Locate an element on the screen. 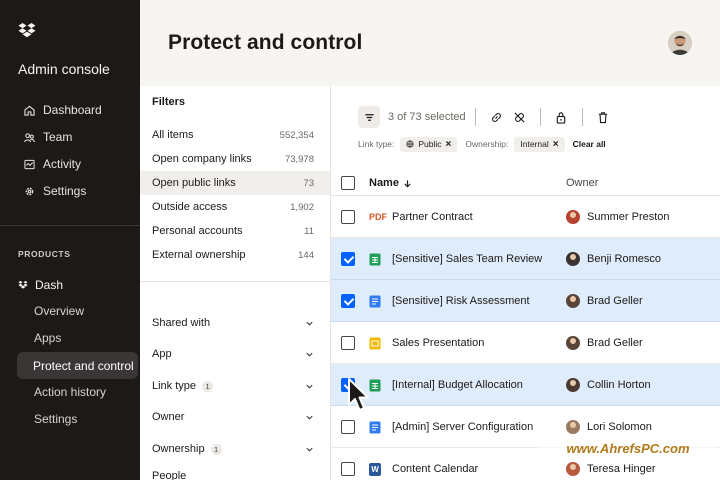 The width and height of the screenshot is (720, 480). table-row: PDF Partner Contract Summer Preston is located at coordinates (525, 217).